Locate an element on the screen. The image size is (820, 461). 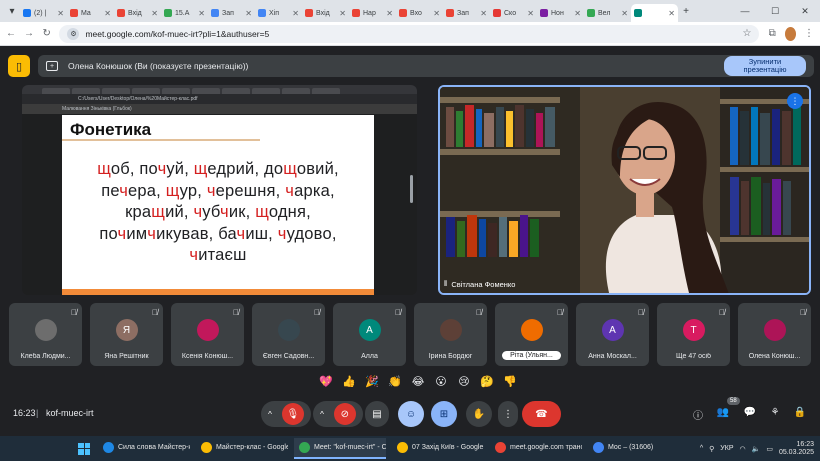
tray-location-icon: ⚲ is located at coordinates (711, 449).